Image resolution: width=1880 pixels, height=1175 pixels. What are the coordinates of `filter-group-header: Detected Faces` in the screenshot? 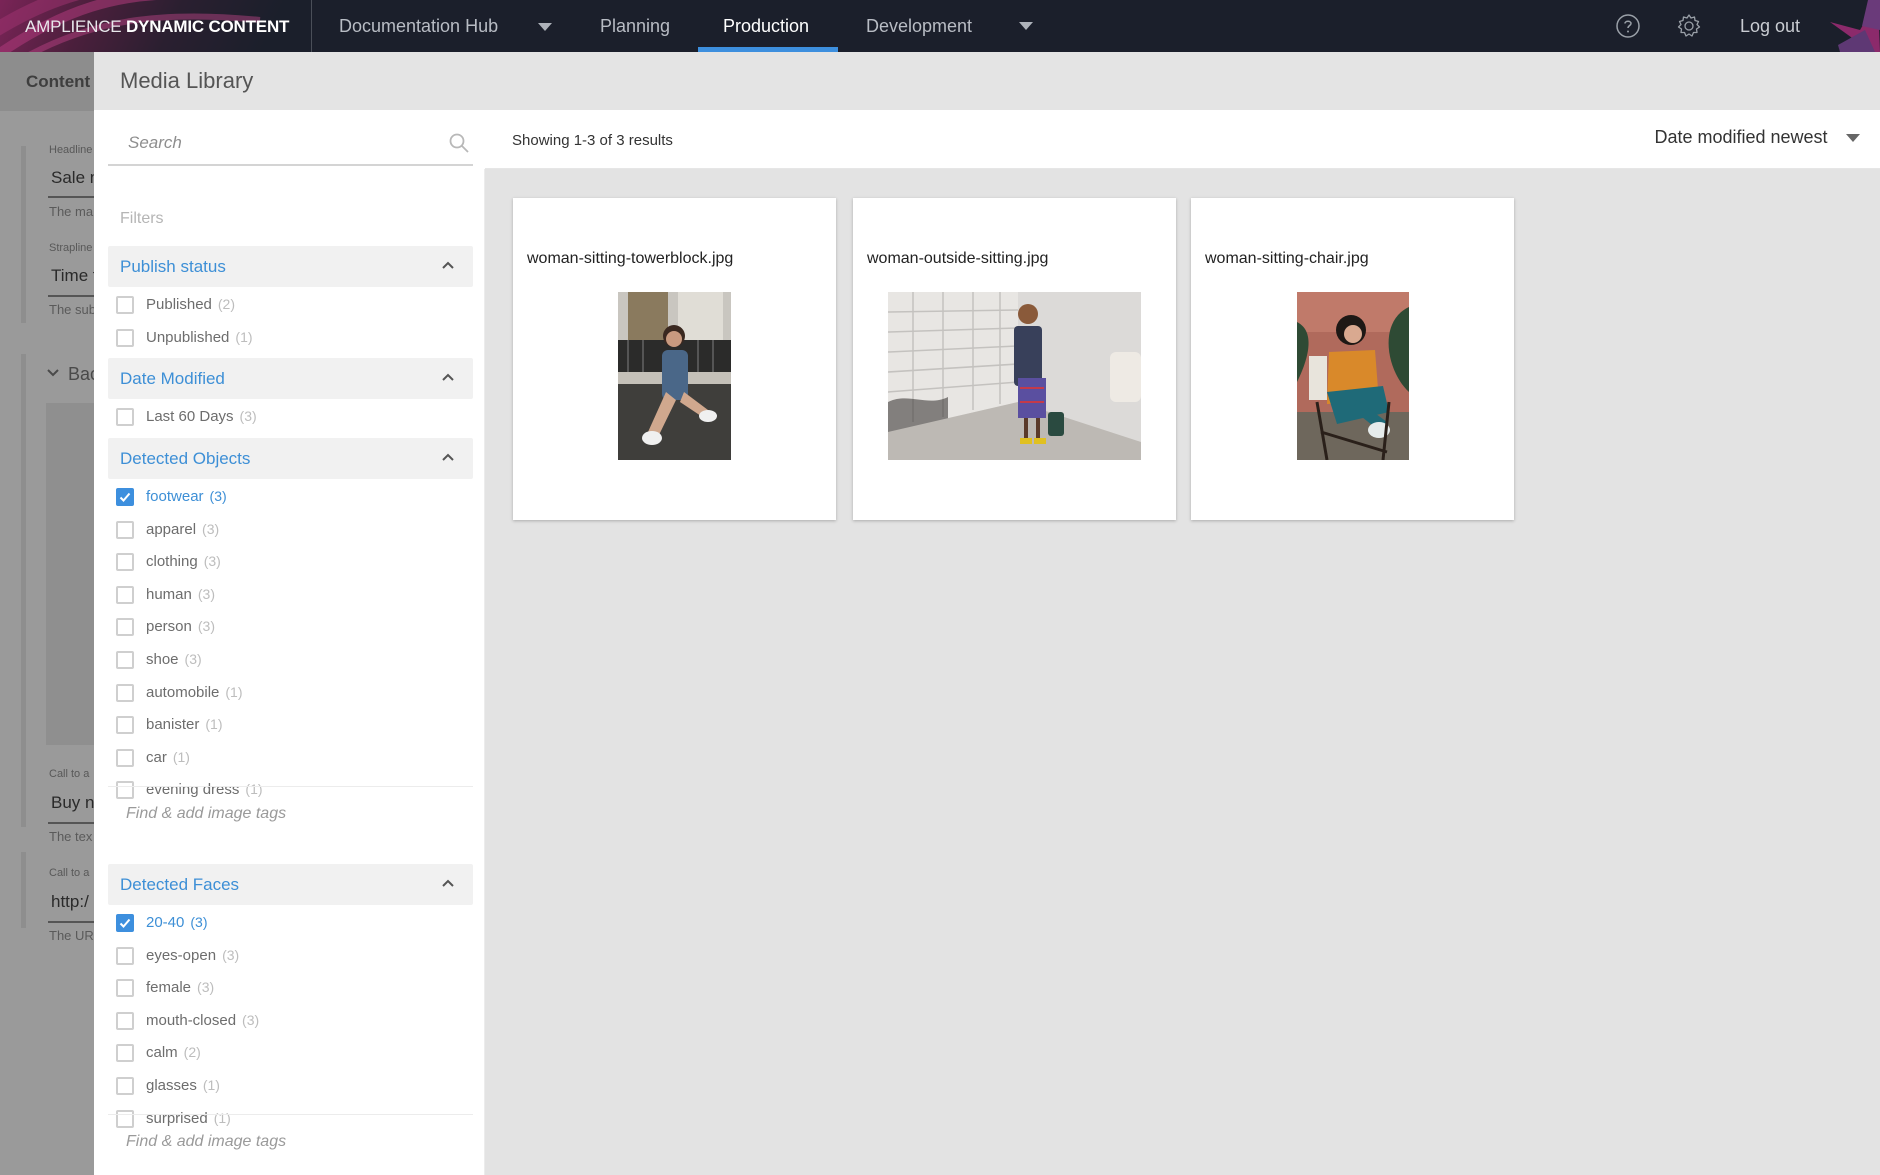 It's located at (290, 884).